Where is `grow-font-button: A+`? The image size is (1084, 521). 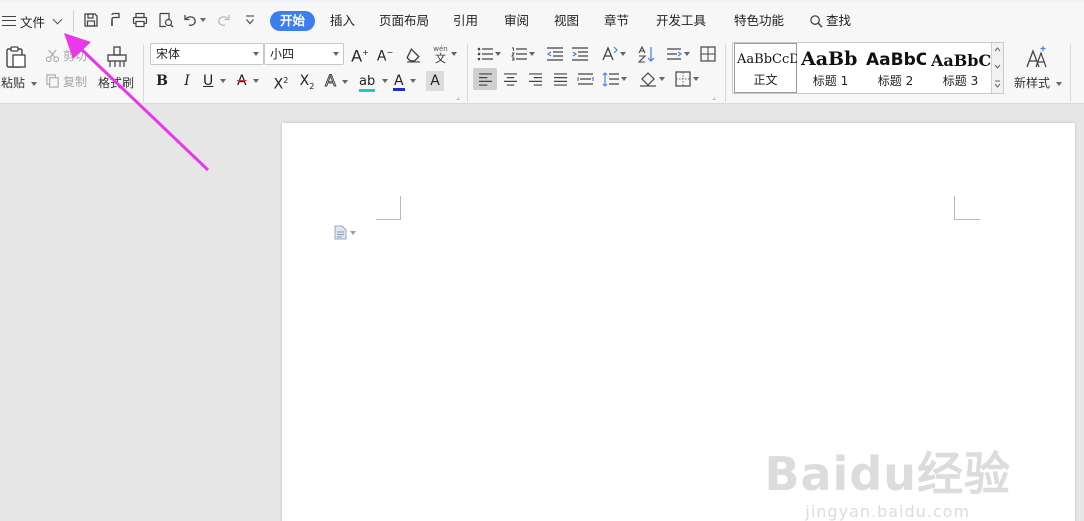 grow-font-button: A+ is located at coordinates (360, 54).